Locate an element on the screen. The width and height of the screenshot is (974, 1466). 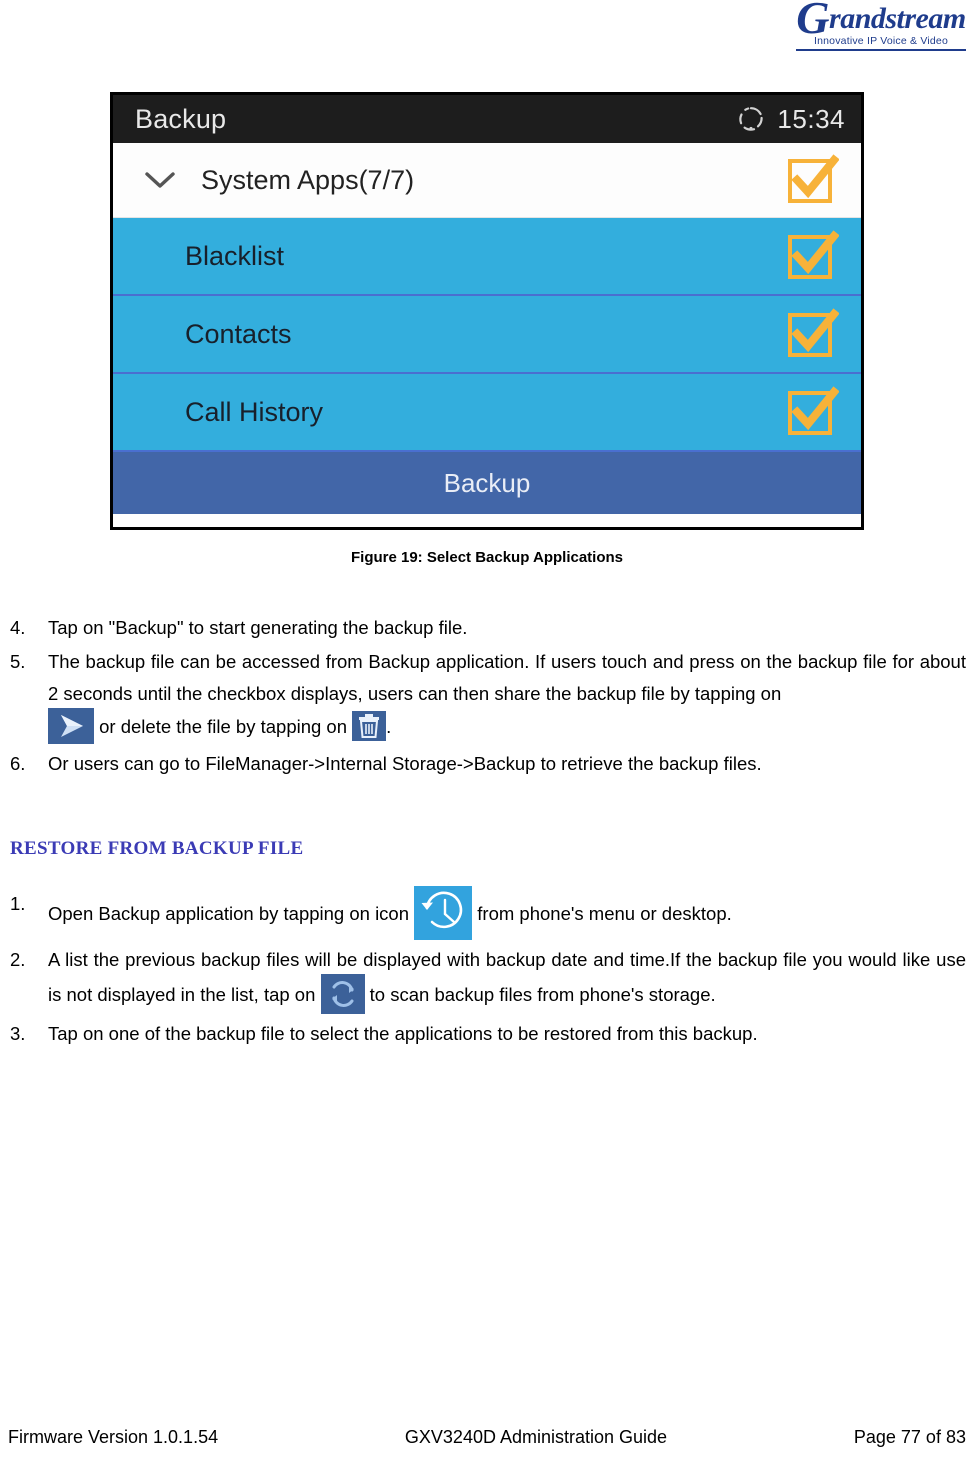
chevron-down-icon is located at coordinates (160, 180).